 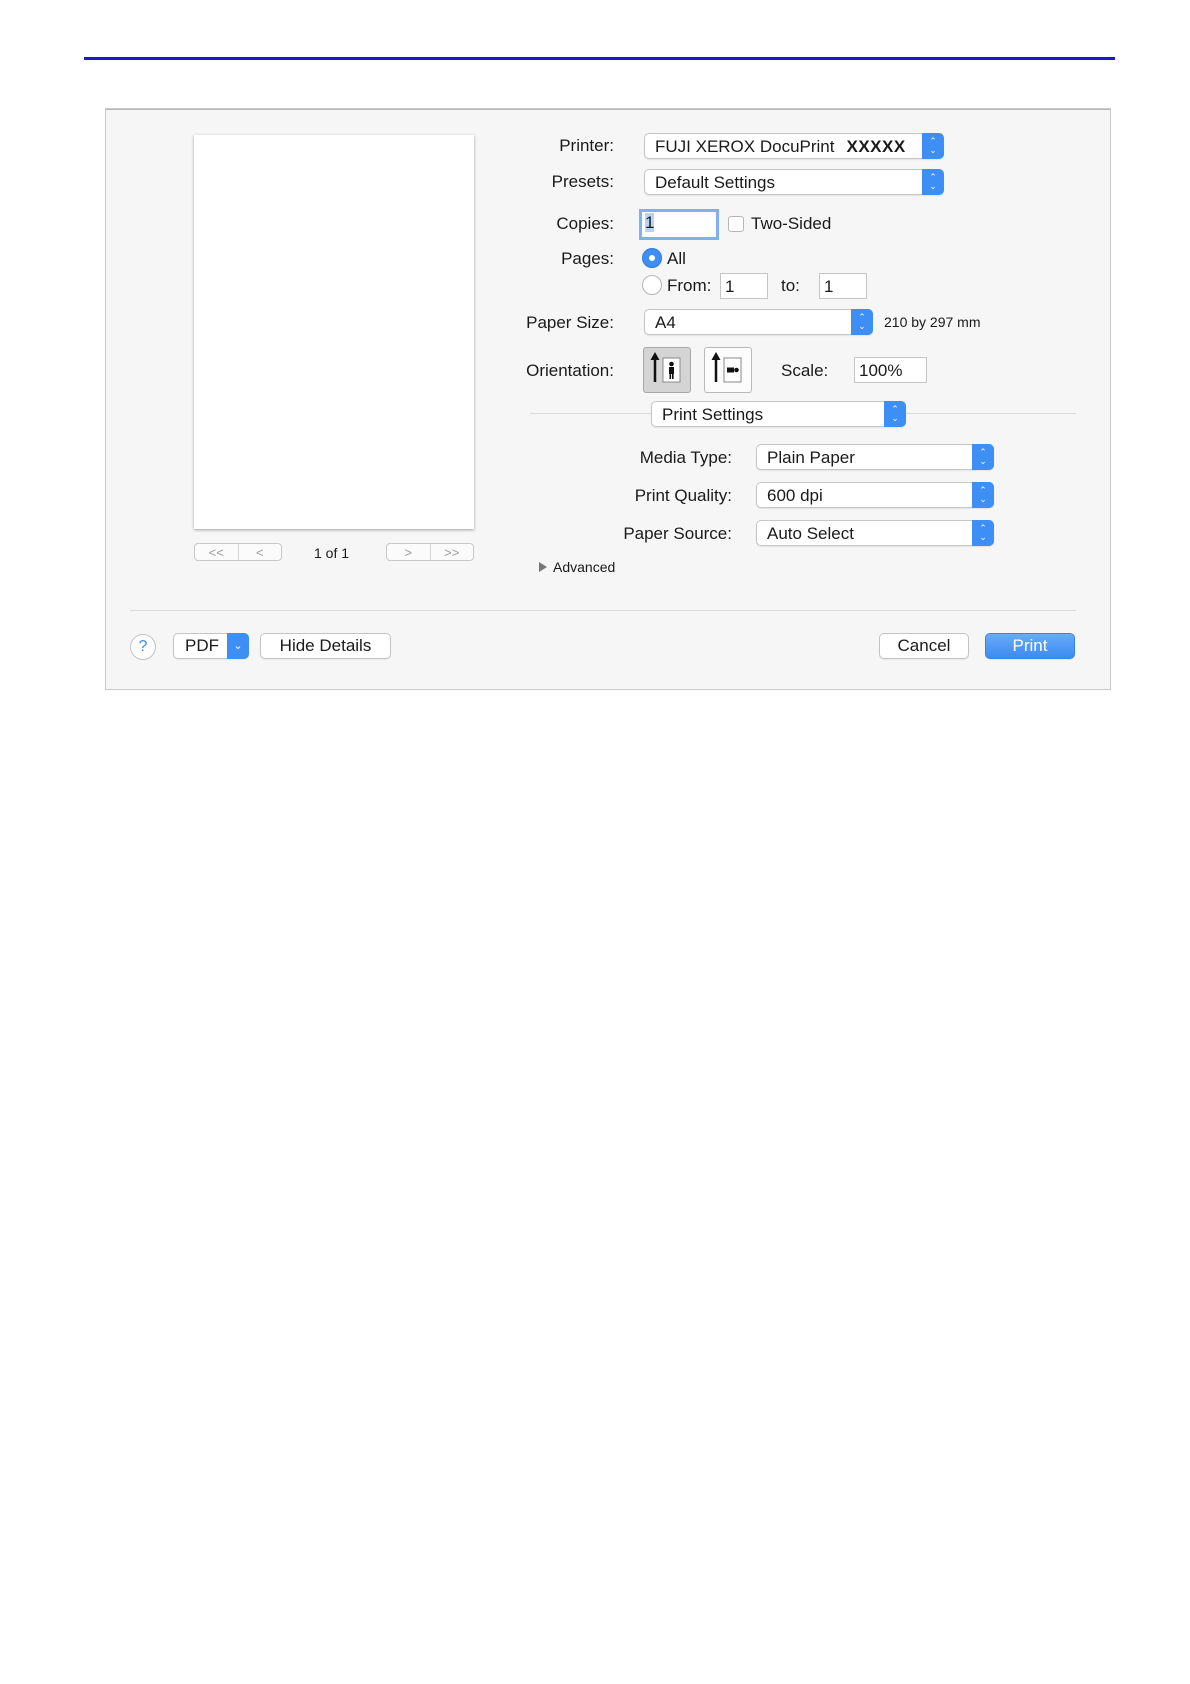 What do you see at coordinates (665, 322) in the screenshot?
I see `paper-size-value: A4` at bounding box center [665, 322].